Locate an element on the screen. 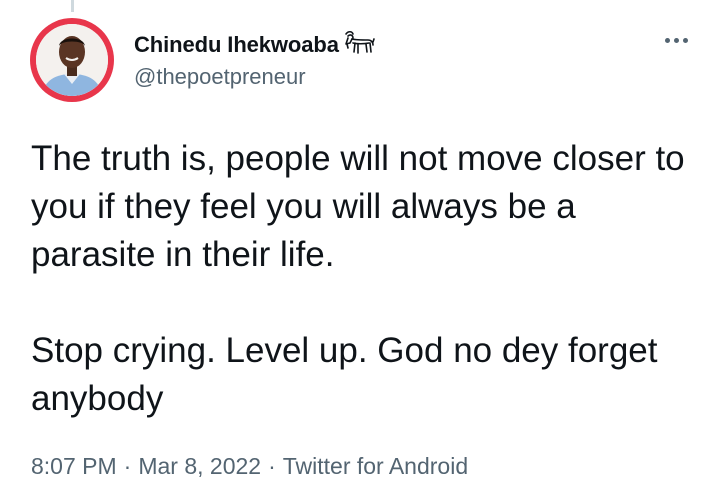  thread-connector-line is located at coordinates (72, 6).